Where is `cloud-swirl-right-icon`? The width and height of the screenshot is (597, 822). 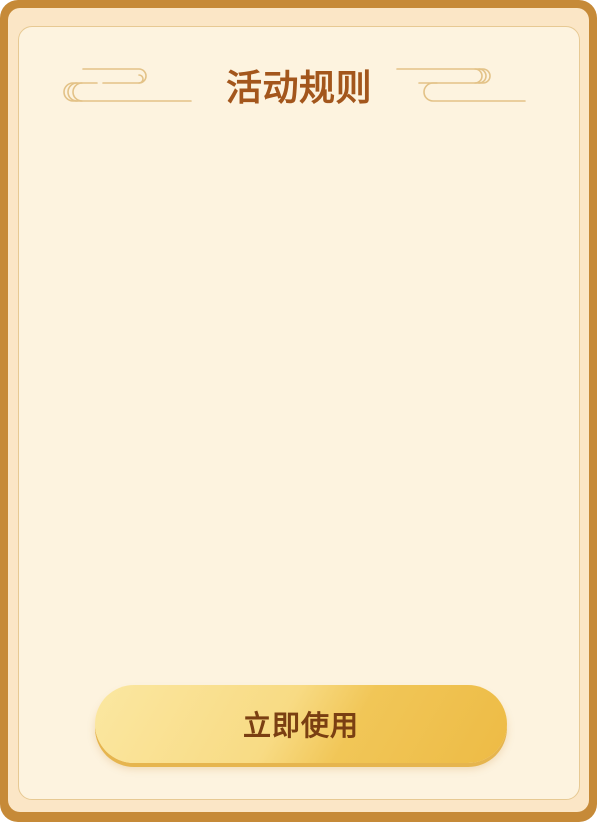
cloud-swirl-right-icon is located at coordinates (461, 85).